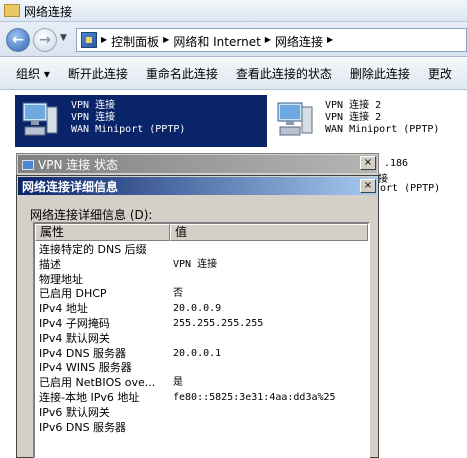 The width and height of the screenshot is (467, 458). I want to click on table-row: 描述 VPN 连接, so click(203, 265).